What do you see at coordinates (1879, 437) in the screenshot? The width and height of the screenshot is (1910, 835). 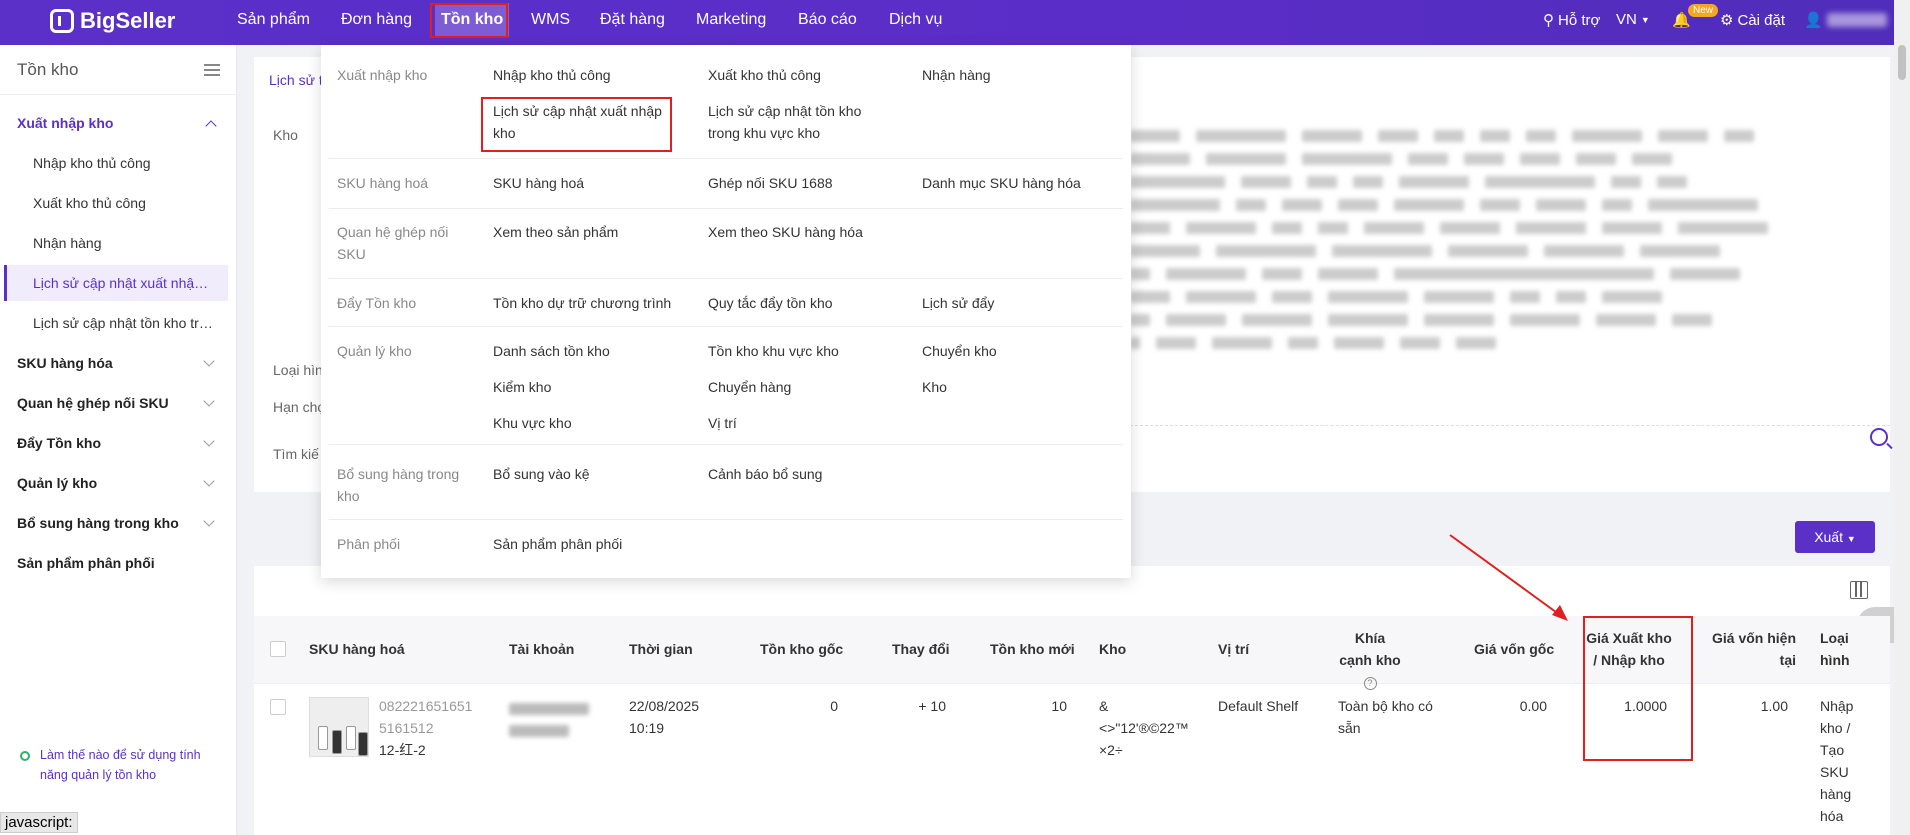 I see `search-icon` at bounding box center [1879, 437].